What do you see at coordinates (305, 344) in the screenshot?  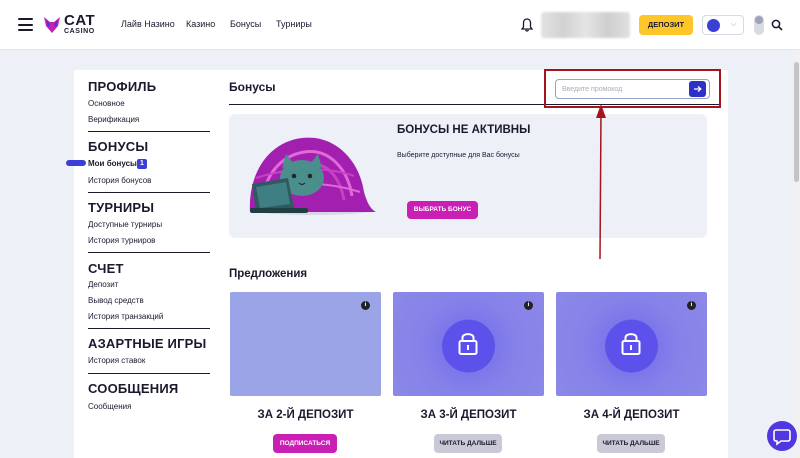 I see `offer-image` at bounding box center [305, 344].